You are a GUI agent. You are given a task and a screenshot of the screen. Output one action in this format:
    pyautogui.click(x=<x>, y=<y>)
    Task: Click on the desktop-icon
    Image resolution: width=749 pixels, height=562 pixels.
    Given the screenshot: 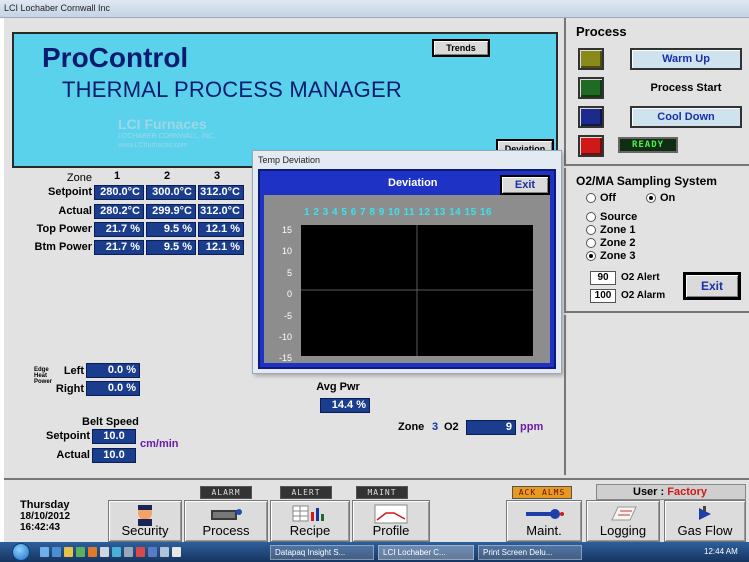 What is the action you would take?
    pyautogui.click(x=44, y=552)
    